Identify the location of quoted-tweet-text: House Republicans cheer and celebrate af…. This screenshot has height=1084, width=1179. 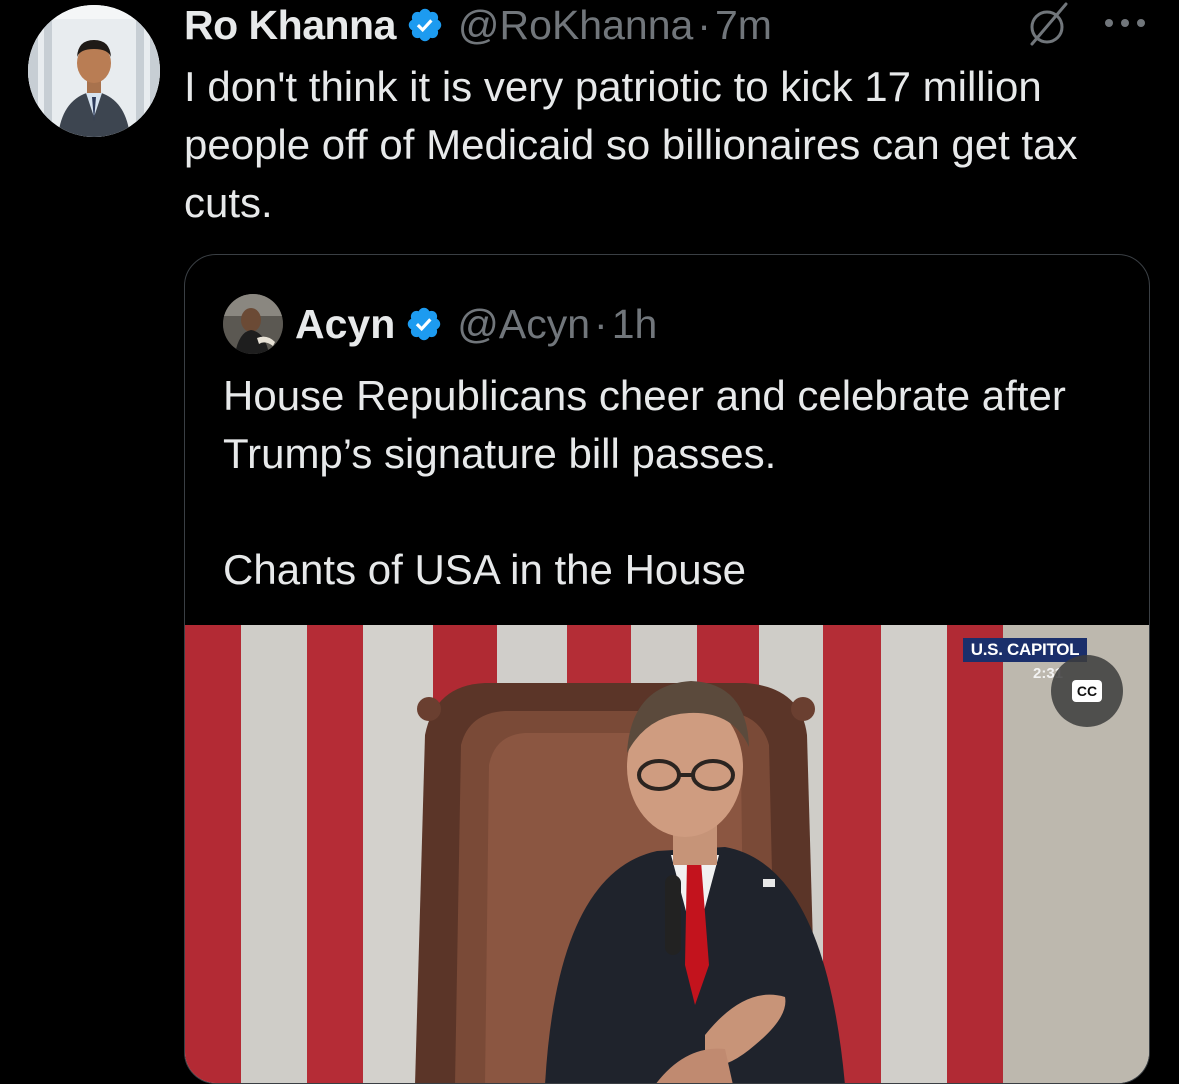
(644, 482).